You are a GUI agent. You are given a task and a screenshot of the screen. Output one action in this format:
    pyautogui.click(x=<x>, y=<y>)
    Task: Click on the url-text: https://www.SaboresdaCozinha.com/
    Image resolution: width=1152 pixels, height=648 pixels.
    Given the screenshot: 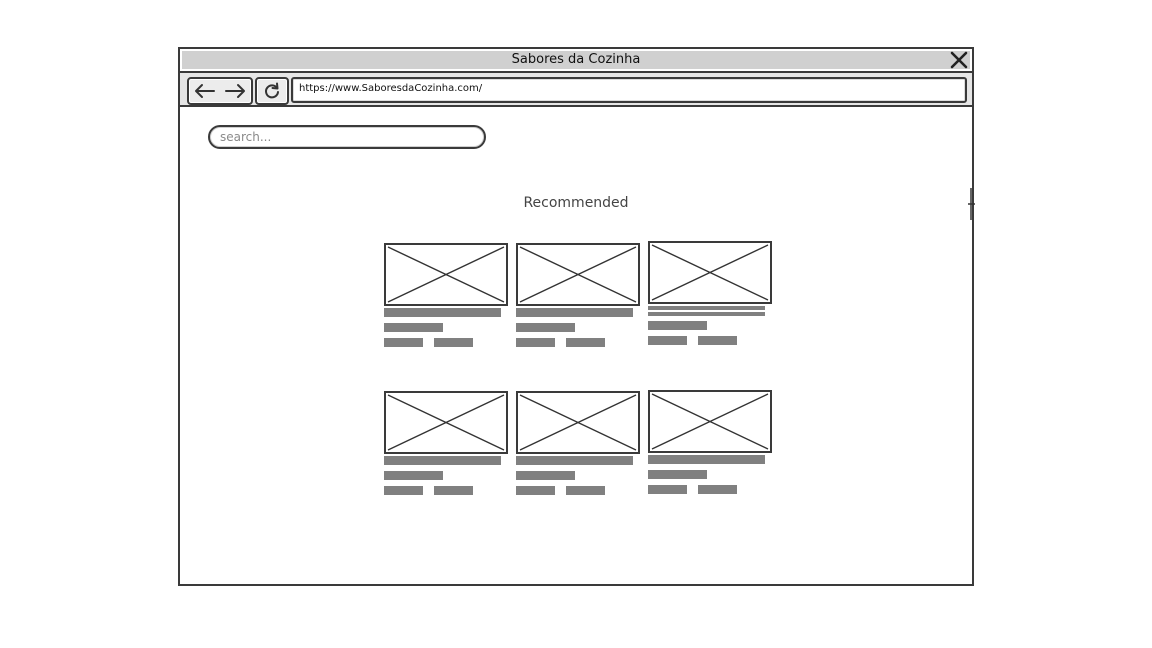 What is the action you would take?
    pyautogui.click(x=391, y=88)
    